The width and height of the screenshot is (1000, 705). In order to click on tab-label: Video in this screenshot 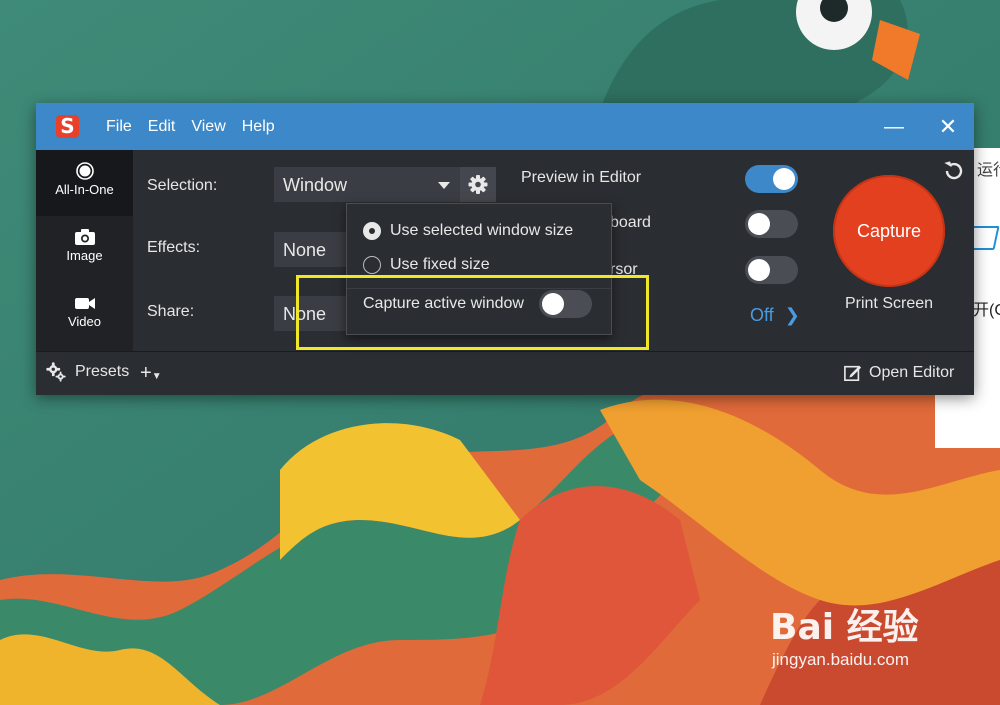, I will do `click(84, 321)`.